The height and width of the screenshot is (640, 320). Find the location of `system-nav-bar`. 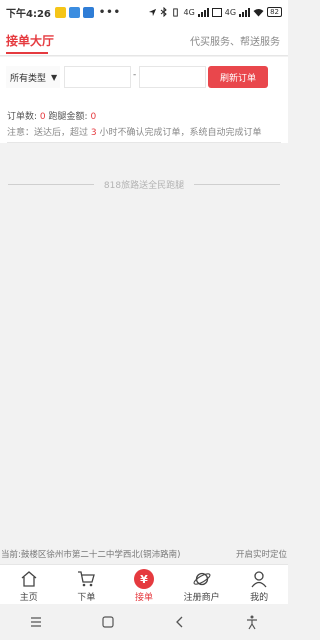

system-nav-bar is located at coordinates (144, 622).